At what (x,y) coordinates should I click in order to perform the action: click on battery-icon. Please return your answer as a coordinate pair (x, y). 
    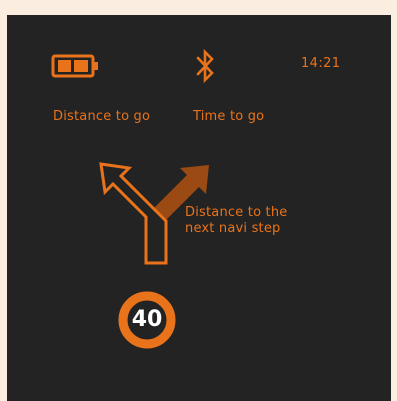
    Looking at the image, I should click on (74, 66).